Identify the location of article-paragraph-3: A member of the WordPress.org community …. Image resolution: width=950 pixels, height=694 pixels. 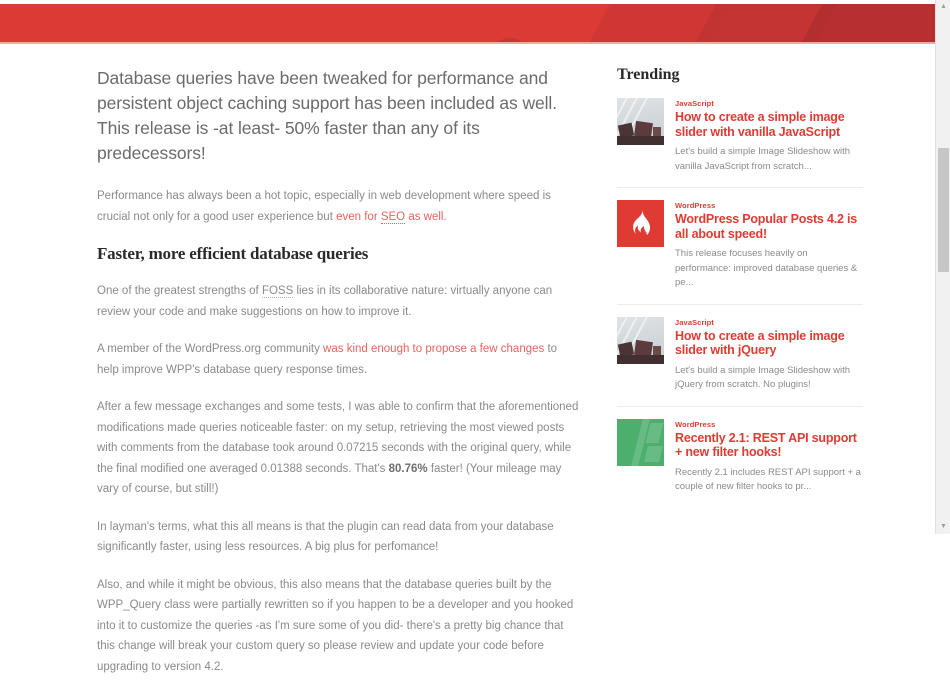
(338, 359).